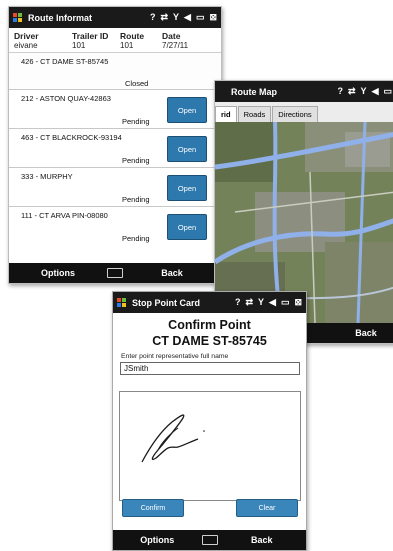  I want to click on stop-address: 333 - MURPHY, so click(47, 176).